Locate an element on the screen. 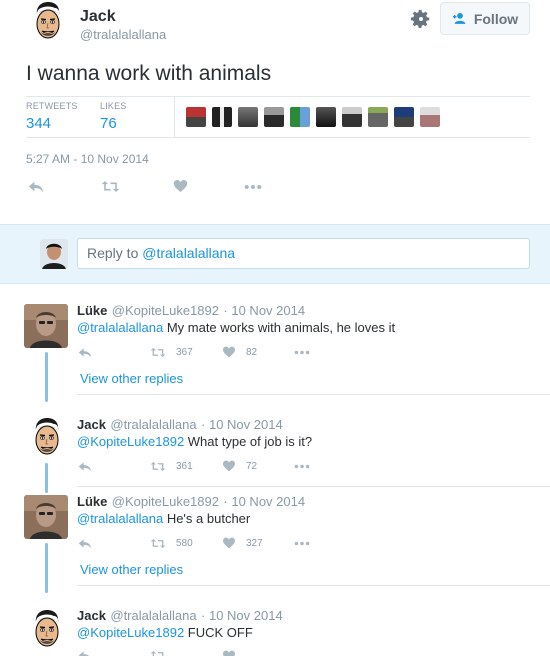  tweet-text: I wanna work with animals is located at coordinates (149, 73).